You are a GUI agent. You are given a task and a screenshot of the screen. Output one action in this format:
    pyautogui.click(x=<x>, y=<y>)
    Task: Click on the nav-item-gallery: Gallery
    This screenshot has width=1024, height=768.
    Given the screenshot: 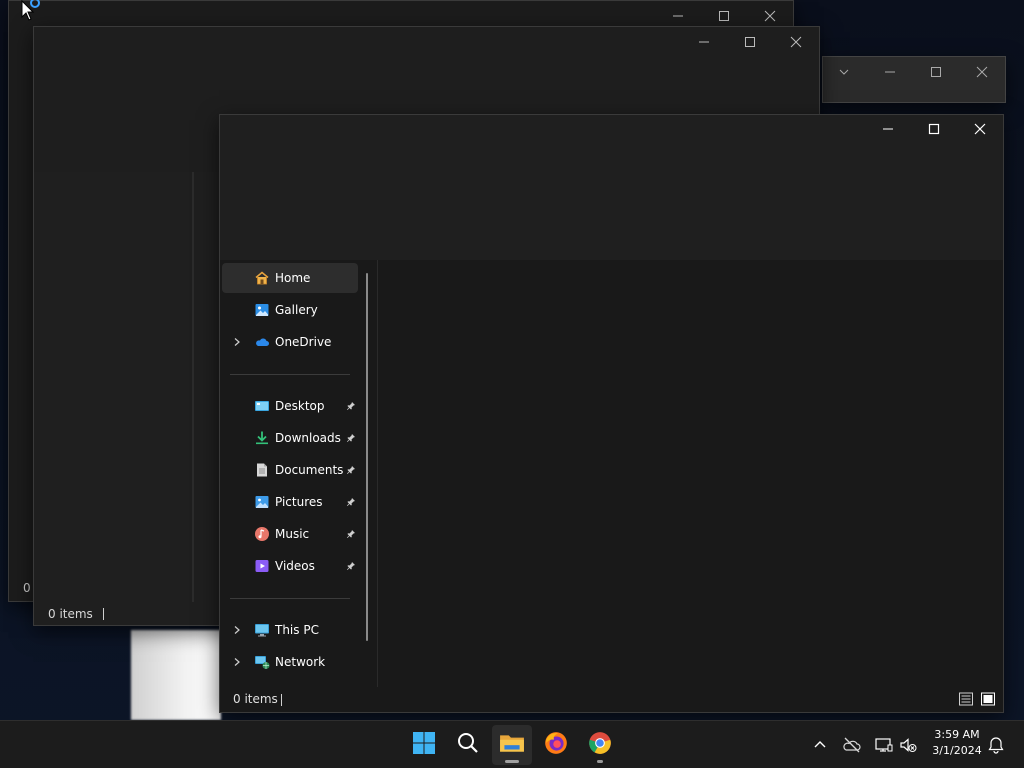 What is the action you would take?
    pyautogui.click(x=290, y=310)
    